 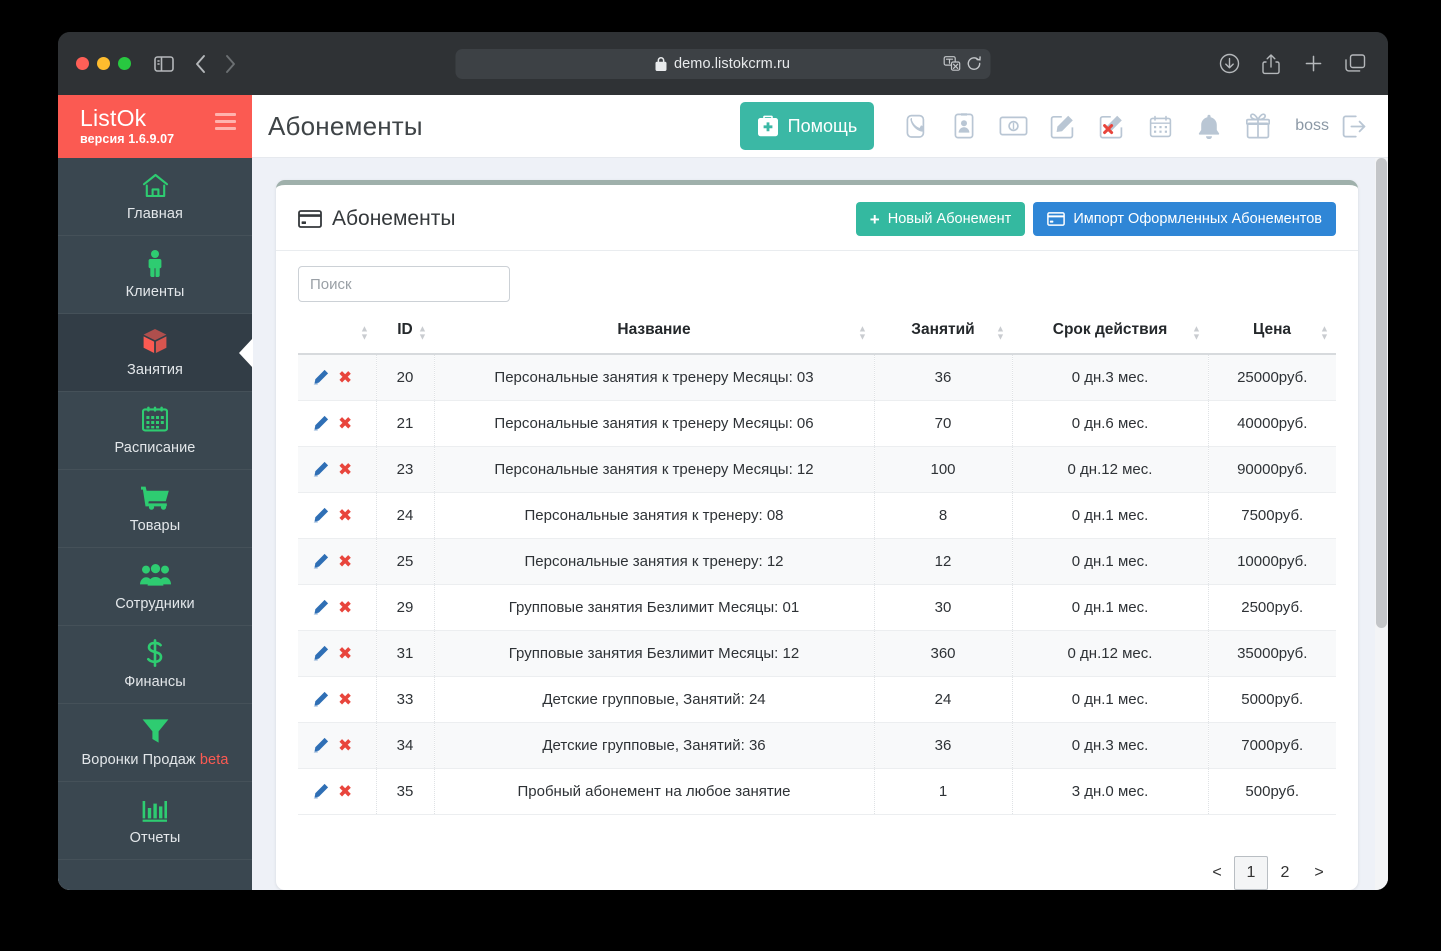 I want to click on pagination-prev: <, so click(x=1217, y=873).